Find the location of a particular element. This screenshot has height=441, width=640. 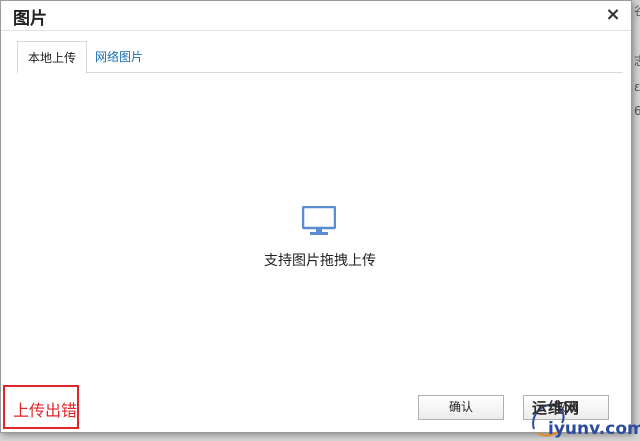

confirm-button: 确认 is located at coordinates (461, 407).